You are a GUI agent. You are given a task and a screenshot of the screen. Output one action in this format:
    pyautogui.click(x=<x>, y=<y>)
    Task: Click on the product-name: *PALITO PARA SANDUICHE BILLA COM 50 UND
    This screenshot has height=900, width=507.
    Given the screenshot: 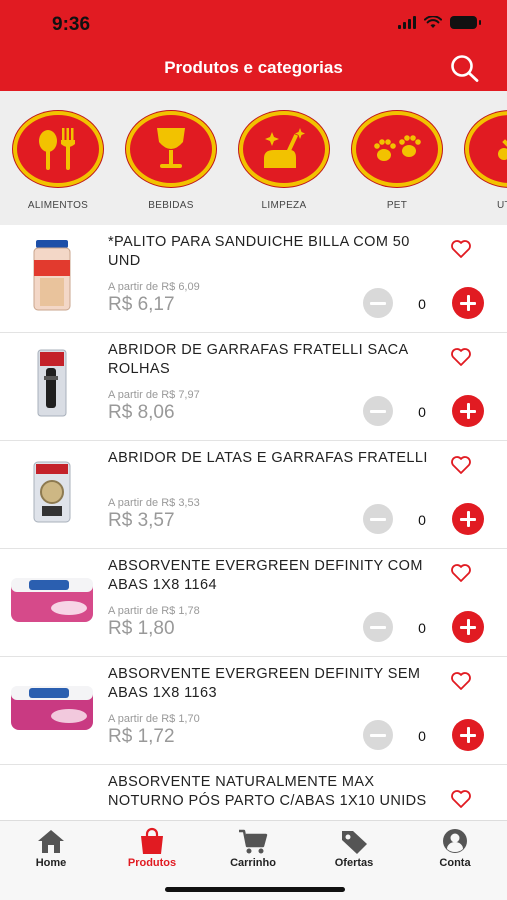 What is the action you would take?
    pyautogui.click(x=273, y=252)
    